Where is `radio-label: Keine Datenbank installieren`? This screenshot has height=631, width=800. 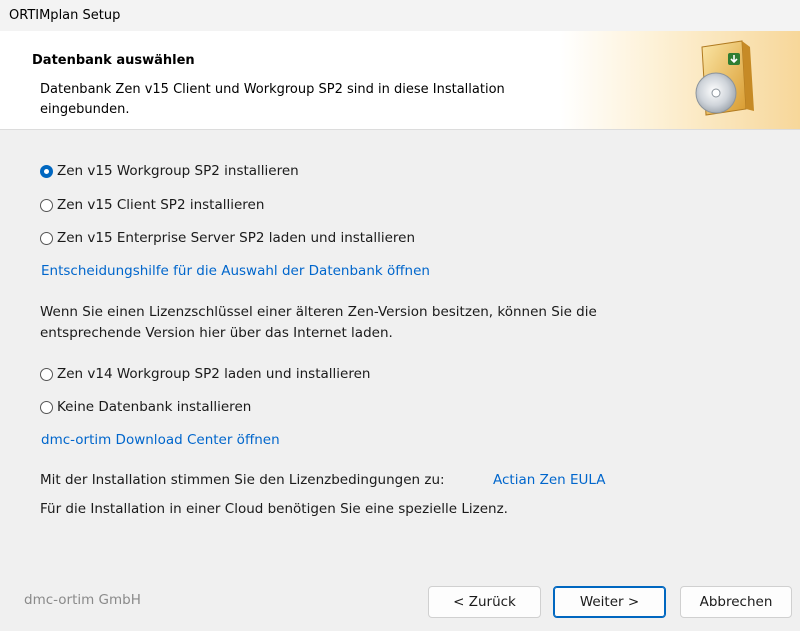
radio-label: Keine Datenbank installieren is located at coordinates (154, 407).